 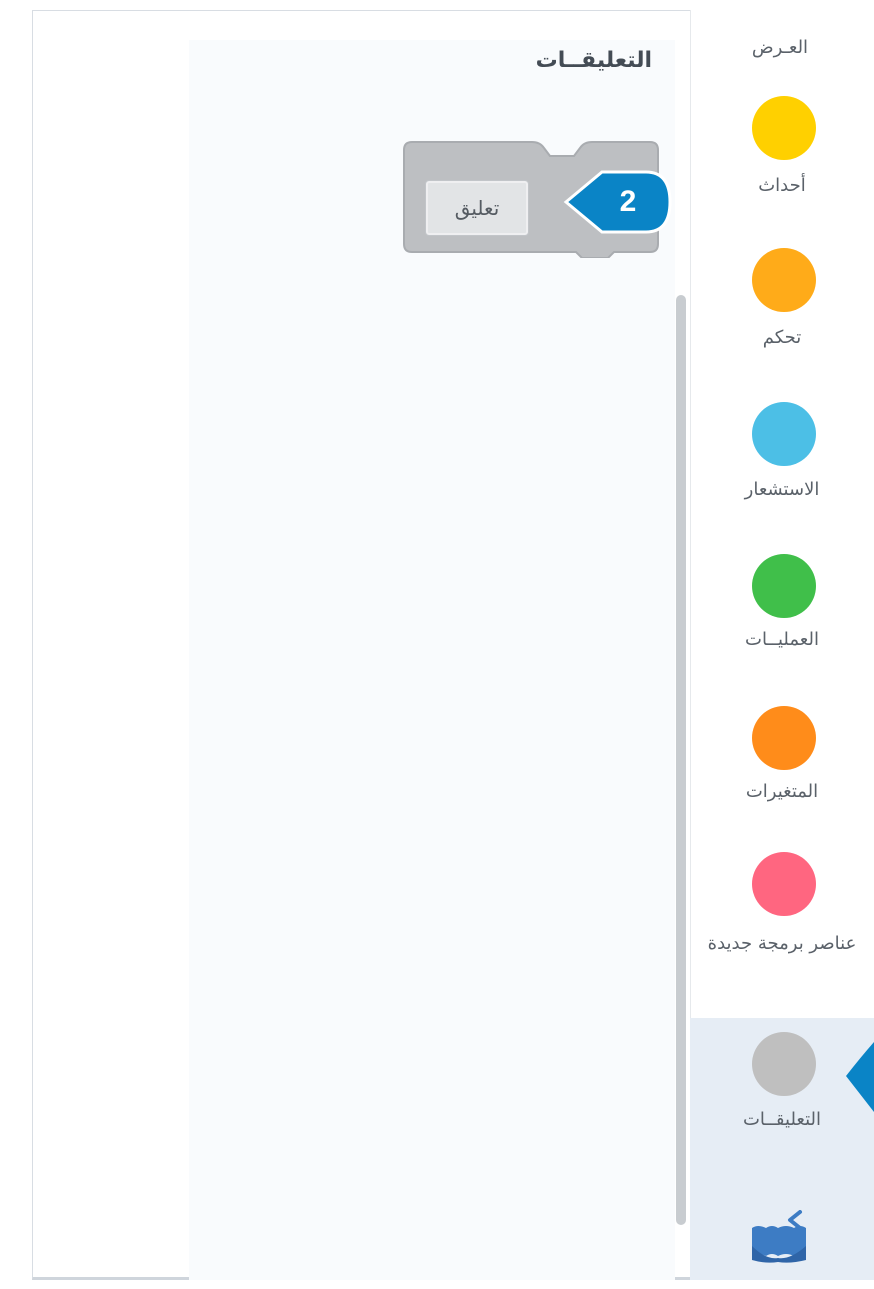 I want to click on category-operators-icon, so click(x=784, y=586).